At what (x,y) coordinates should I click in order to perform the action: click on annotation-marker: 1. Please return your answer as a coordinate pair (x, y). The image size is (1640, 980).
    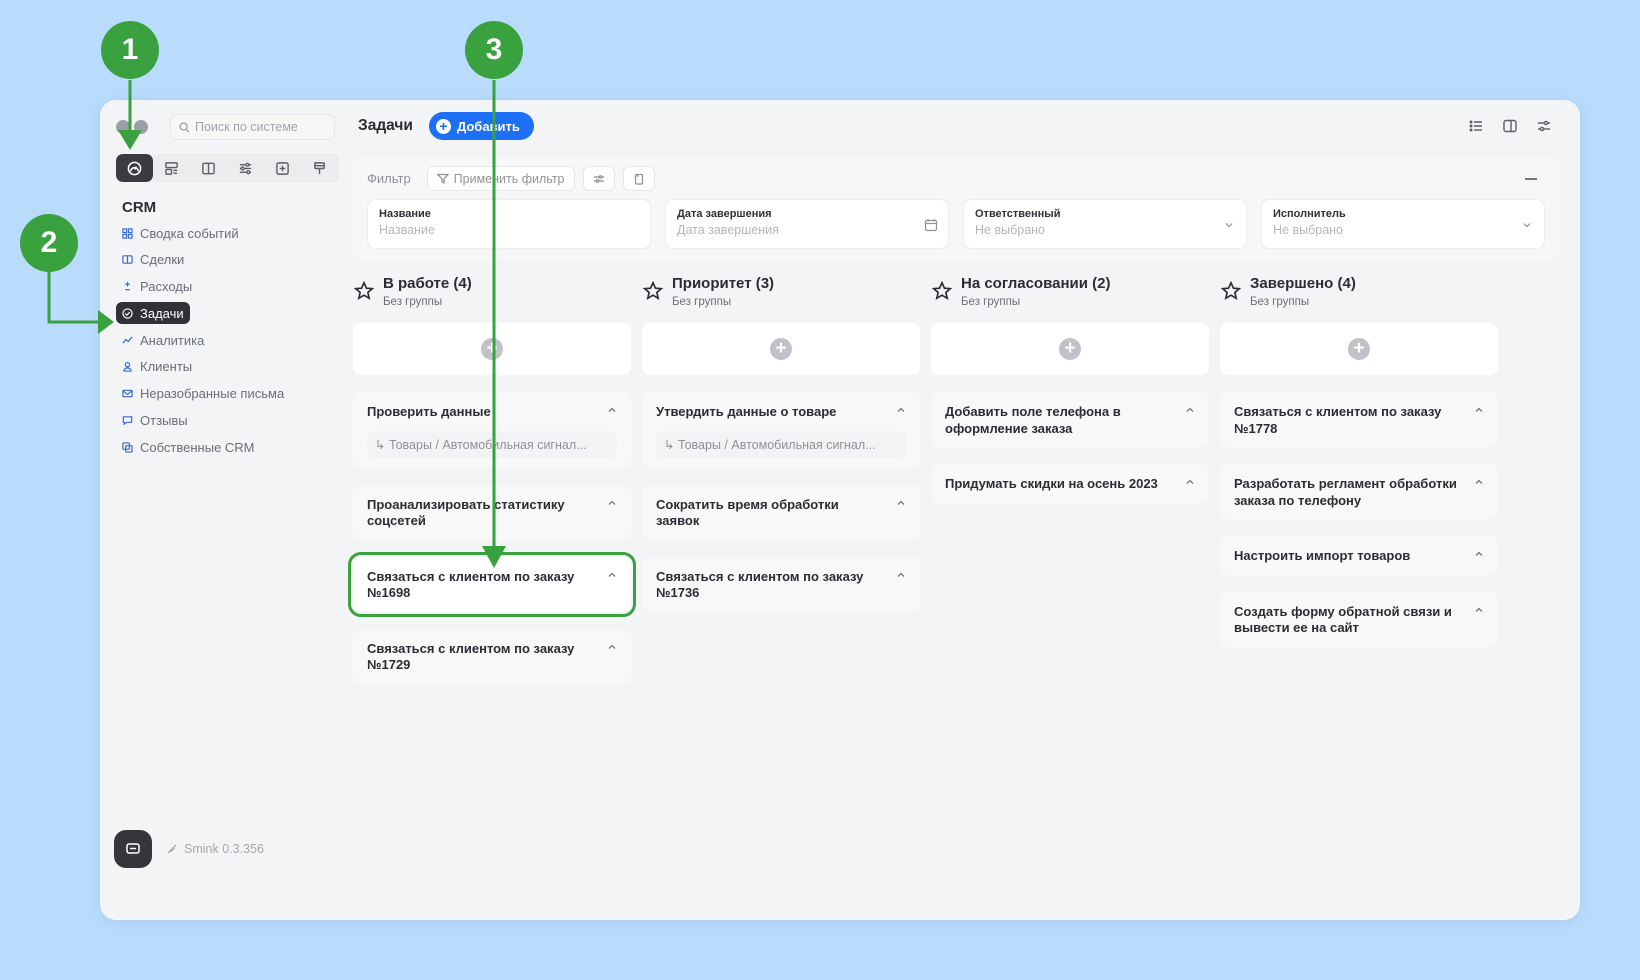
    Looking at the image, I should click on (130, 50).